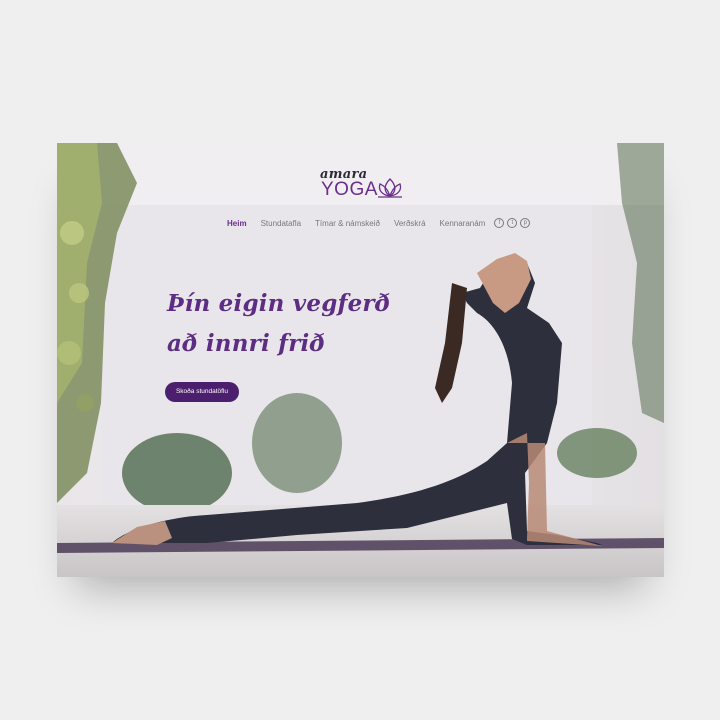 The height and width of the screenshot is (720, 720). What do you see at coordinates (349, 189) in the screenshot?
I see `logo-wordmark-big: YOGA` at bounding box center [349, 189].